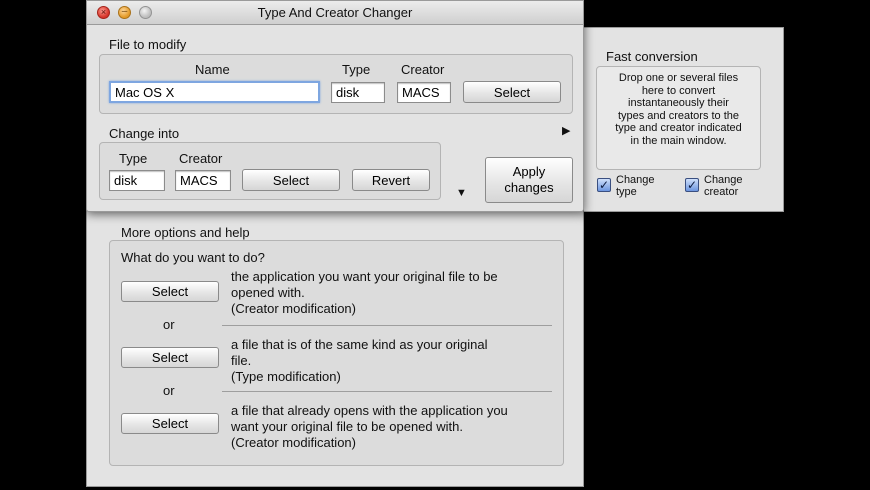 The image size is (870, 490). What do you see at coordinates (356, 69) in the screenshot?
I see `type-column-label: Type` at bounding box center [356, 69].